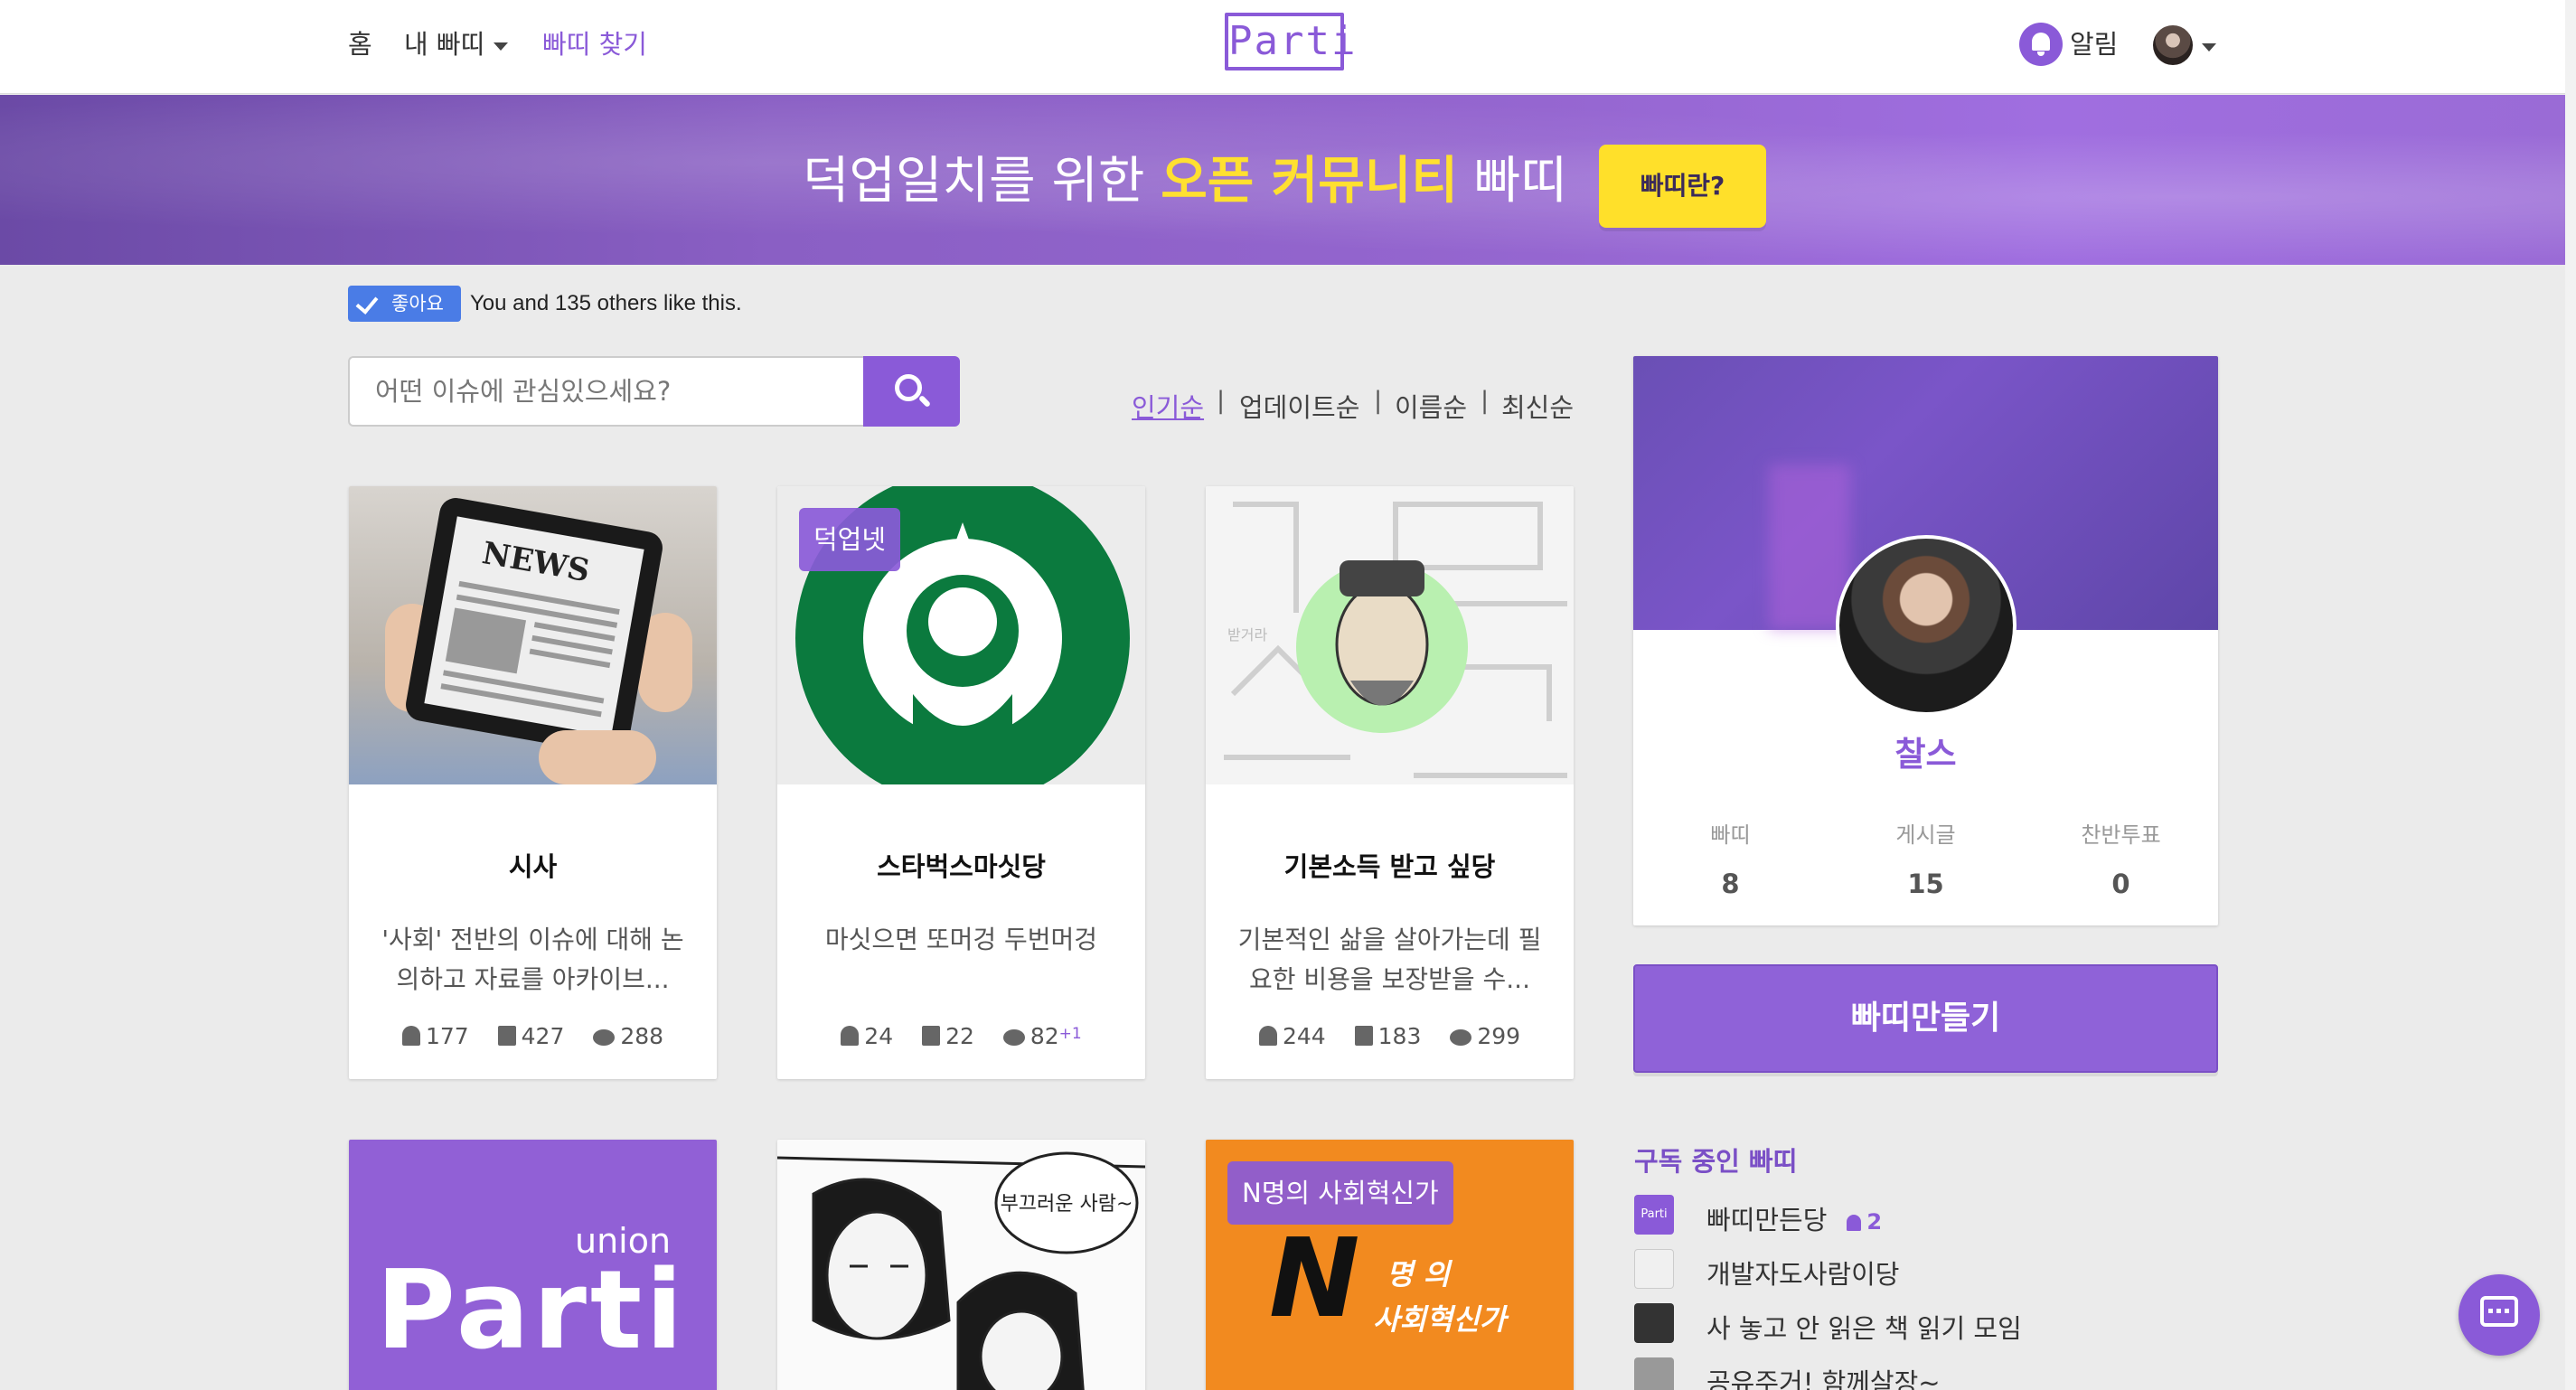 The height and width of the screenshot is (1390, 2576). What do you see at coordinates (2041, 45) in the screenshot?
I see `bell-icon` at bounding box center [2041, 45].